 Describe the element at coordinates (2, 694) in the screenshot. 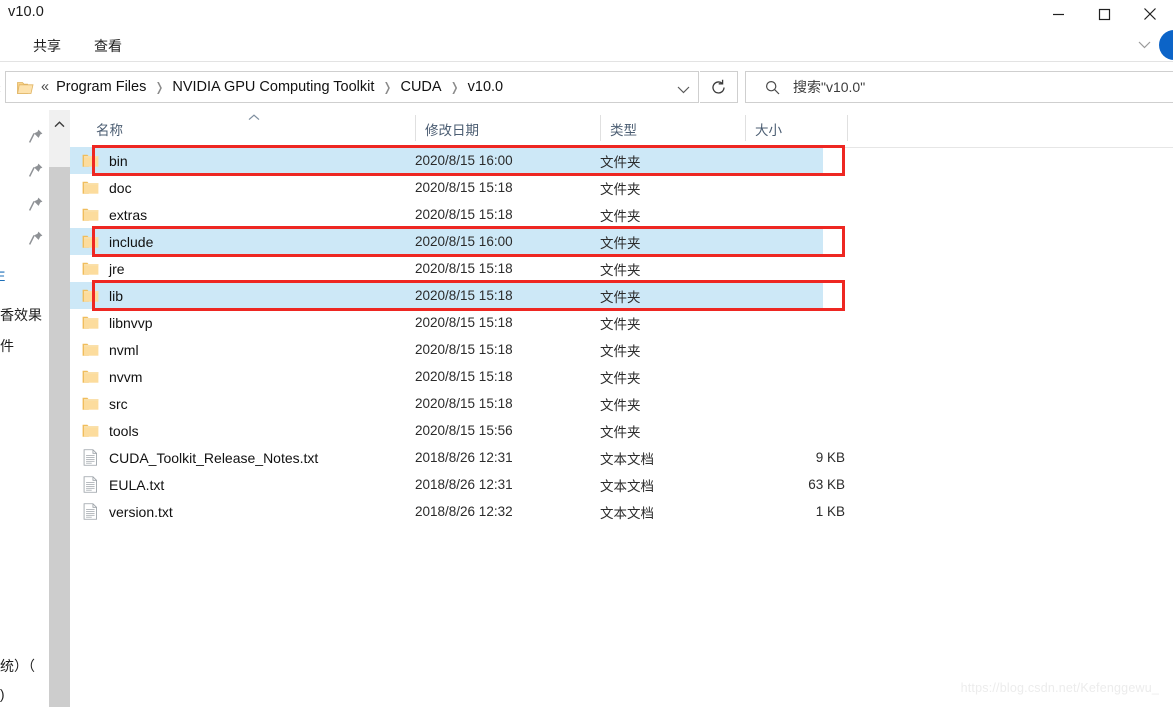

I see `nav-item-fragment: :)` at that location.